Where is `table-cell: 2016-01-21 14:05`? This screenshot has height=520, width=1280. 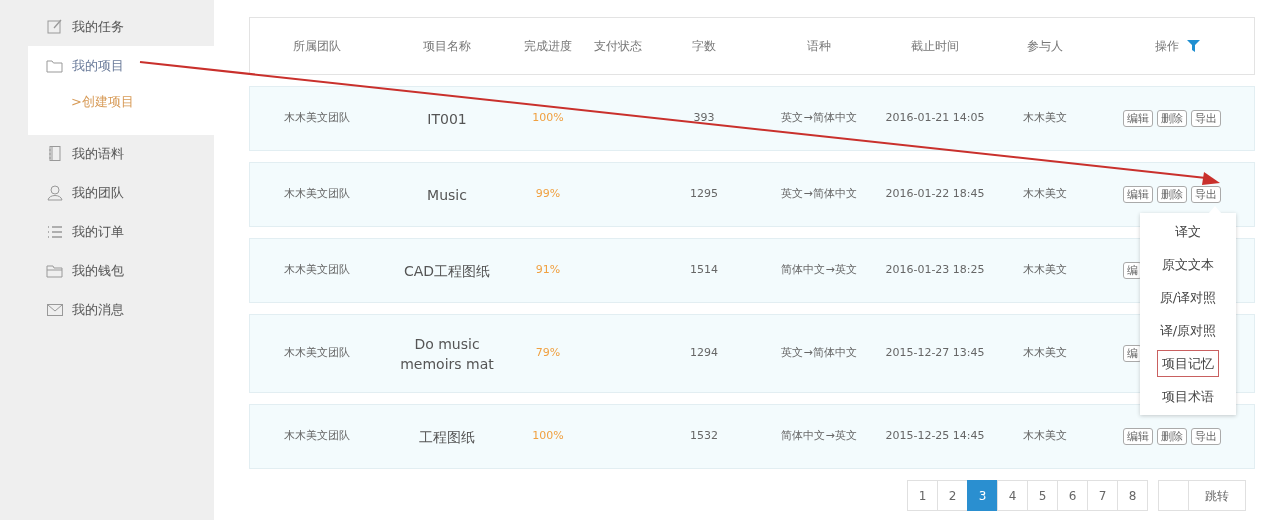
table-cell: 2016-01-21 14:05 is located at coordinates (935, 118).